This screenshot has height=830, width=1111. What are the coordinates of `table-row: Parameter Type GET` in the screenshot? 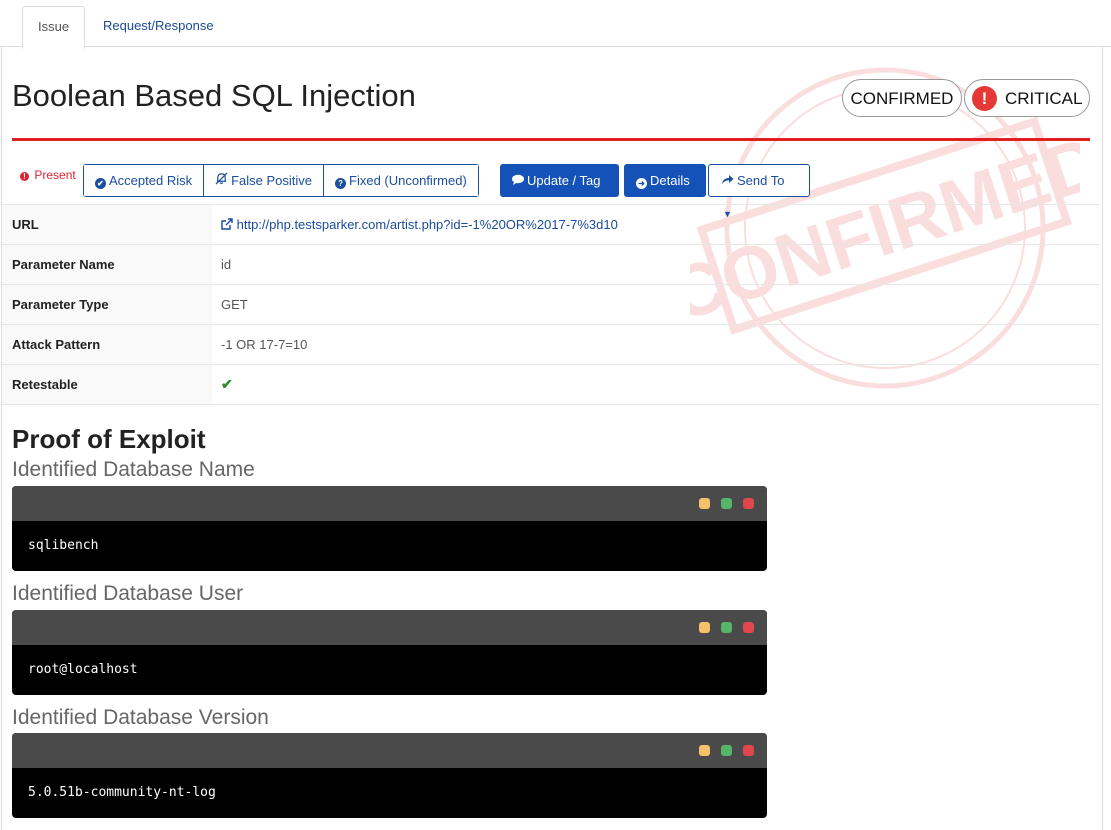 It's located at (551, 304).